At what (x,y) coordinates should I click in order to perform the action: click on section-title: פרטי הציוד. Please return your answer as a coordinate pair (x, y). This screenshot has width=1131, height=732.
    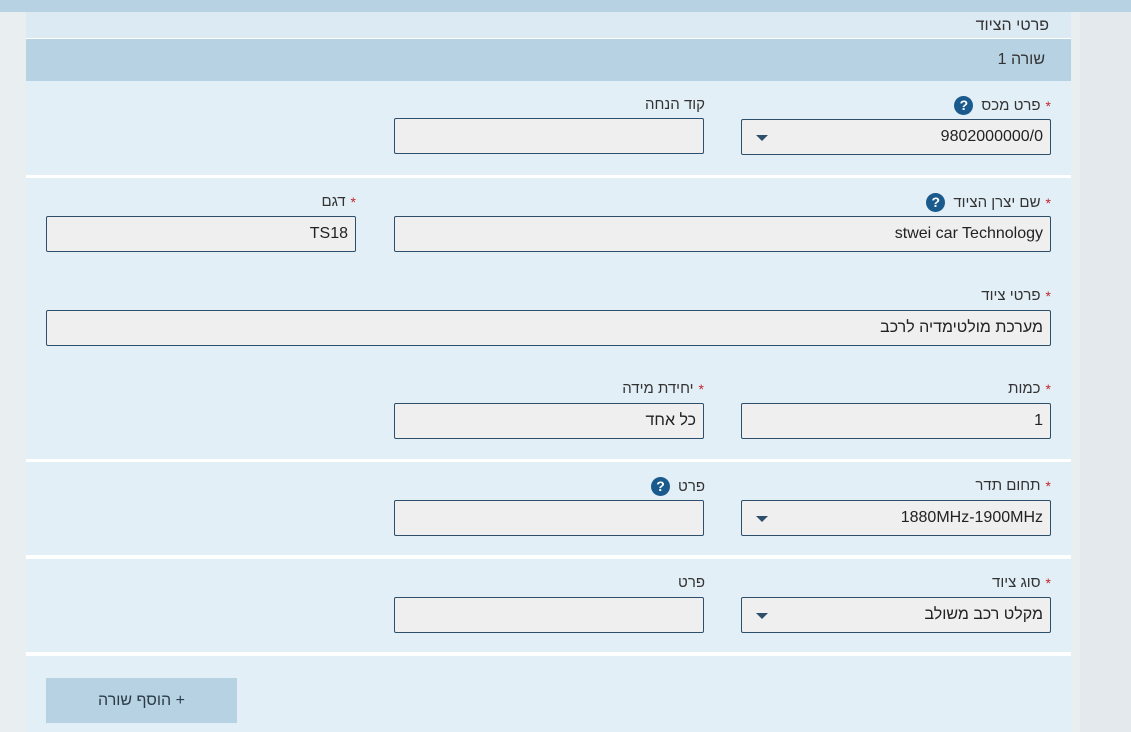
    Looking at the image, I should click on (548, 25).